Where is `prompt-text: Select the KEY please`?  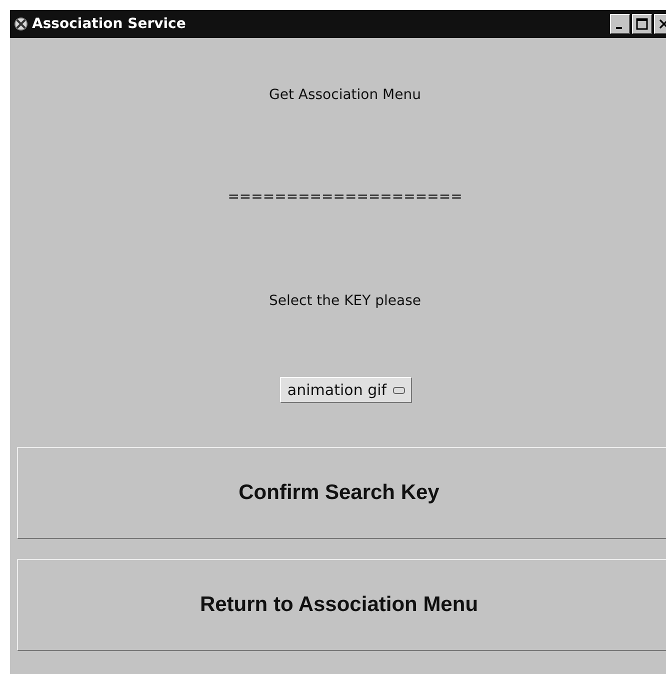
prompt-text: Select the KEY please is located at coordinates (345, 301).